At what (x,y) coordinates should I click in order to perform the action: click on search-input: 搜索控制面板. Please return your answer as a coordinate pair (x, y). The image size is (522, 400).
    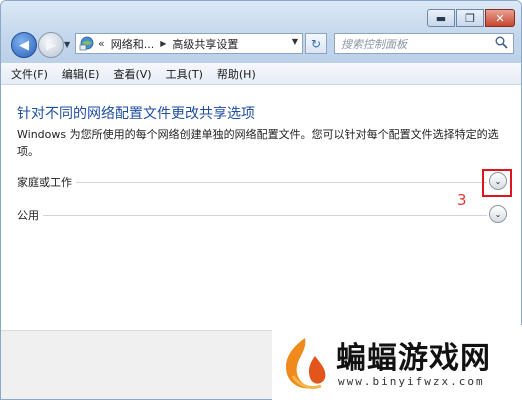
    Looking at the image, I should click on (424, 43).